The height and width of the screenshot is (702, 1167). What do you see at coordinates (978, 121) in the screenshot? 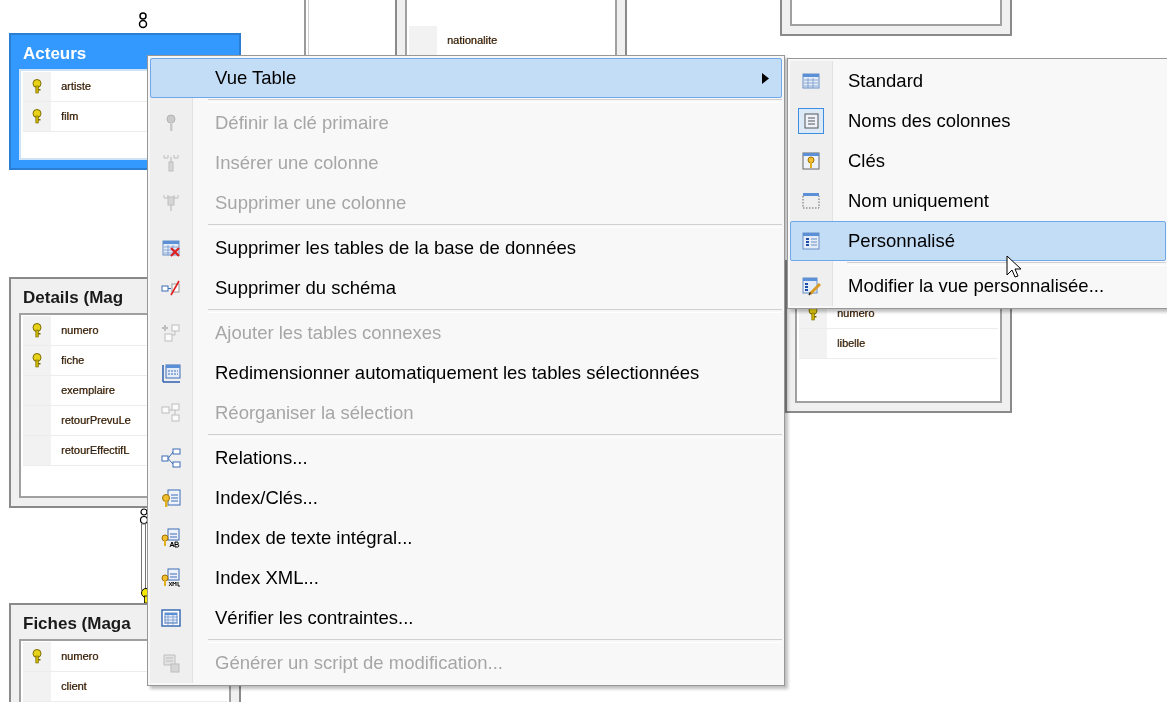
I see `menu-item: Noms des colonnes` at bounding box center [978, 121].